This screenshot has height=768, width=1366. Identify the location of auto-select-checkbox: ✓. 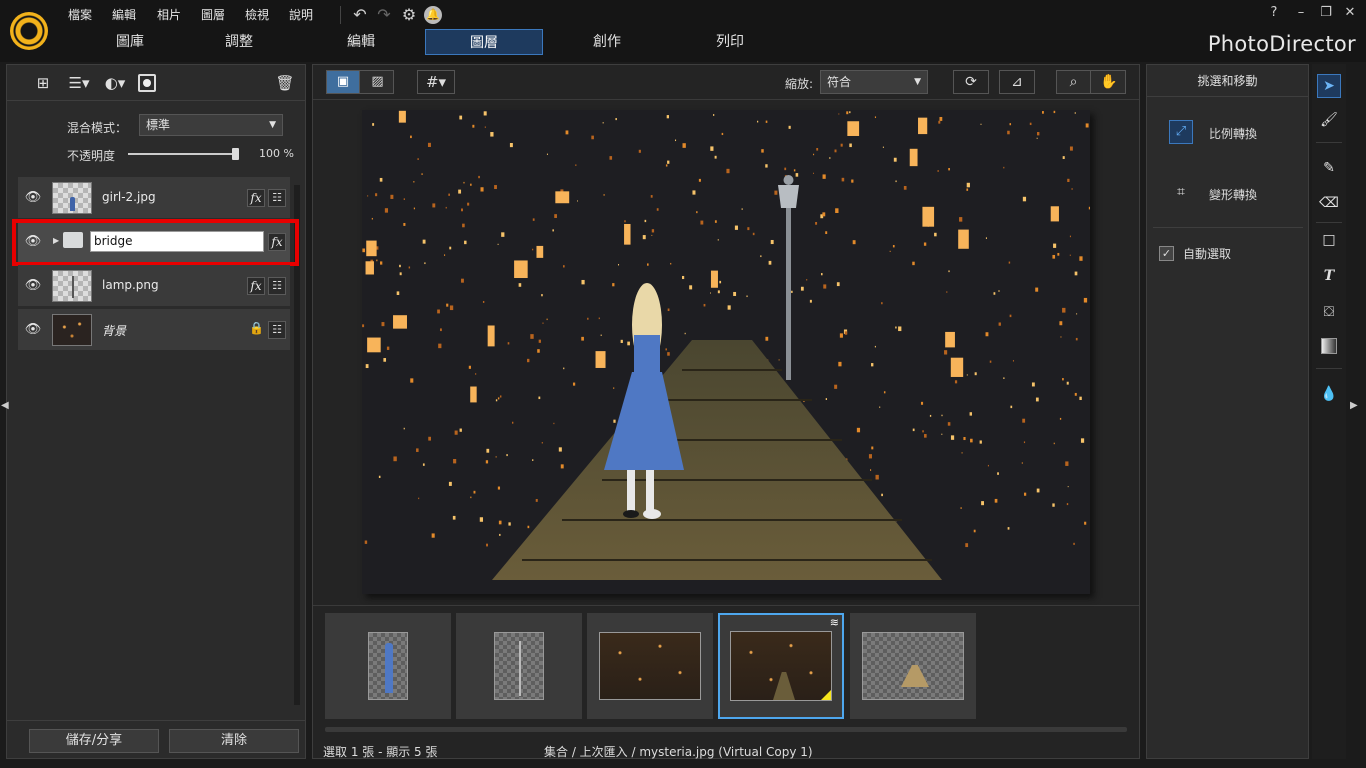
(1166, 253).